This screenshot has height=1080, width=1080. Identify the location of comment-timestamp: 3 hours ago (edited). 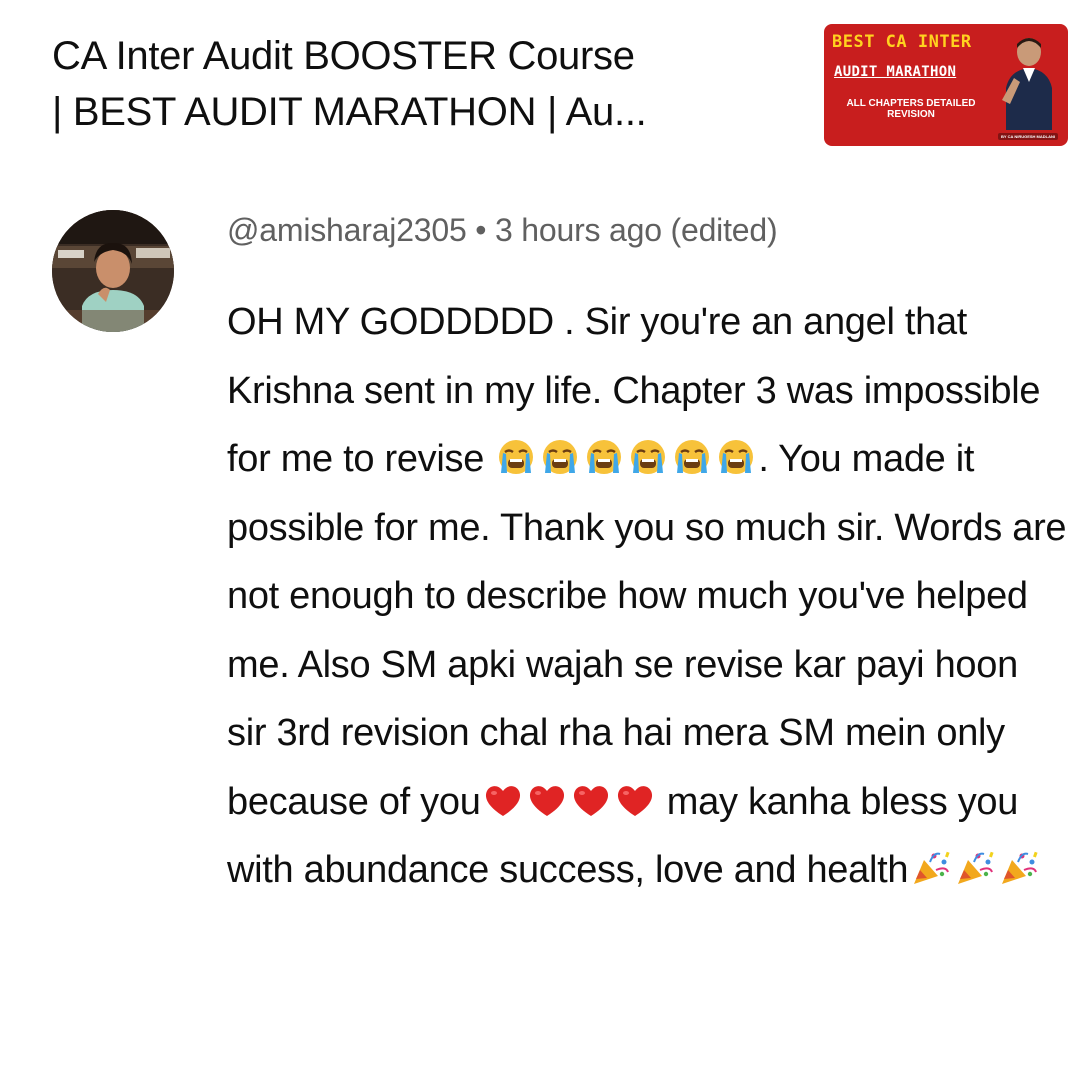
(636, 230).